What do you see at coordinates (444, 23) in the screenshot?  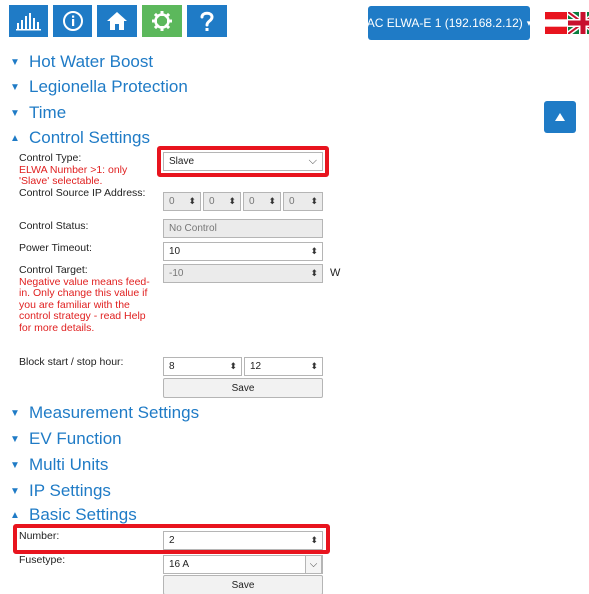 I see `device-label: AC ELWA-E 1 (192.168.2.12)` at bounding box center [444, 23].